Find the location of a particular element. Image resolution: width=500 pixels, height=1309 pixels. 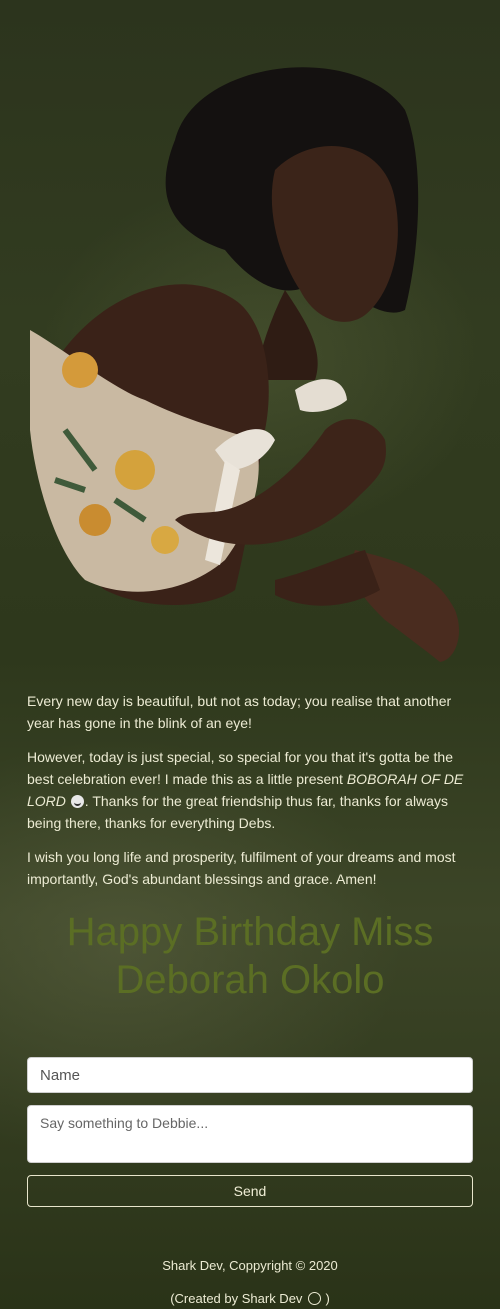

name-placeholder: Name is located at coordinates (60, 1075).